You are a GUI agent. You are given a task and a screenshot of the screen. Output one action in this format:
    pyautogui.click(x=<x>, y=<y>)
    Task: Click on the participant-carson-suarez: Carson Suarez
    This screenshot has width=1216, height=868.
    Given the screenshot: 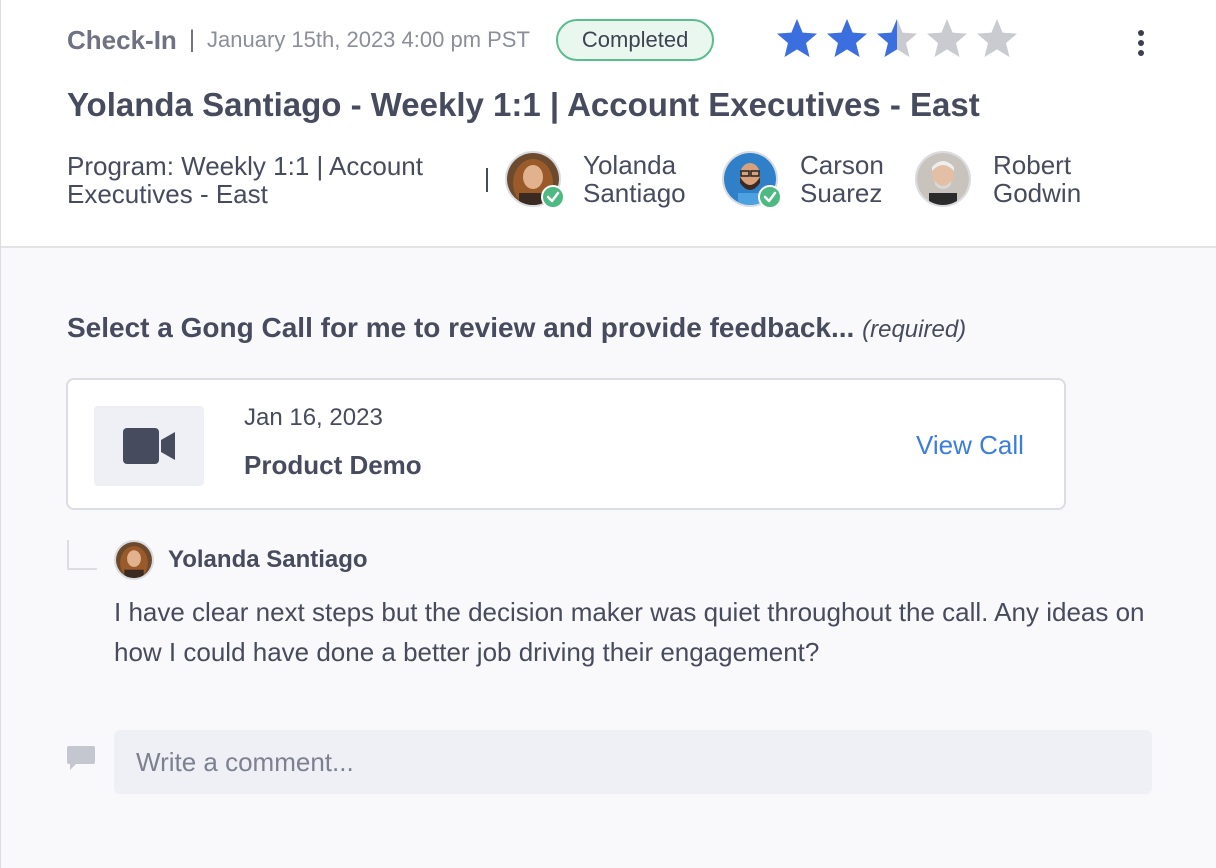 What is the action you would take?
    pyautogui.click(x=821, y=179)
    